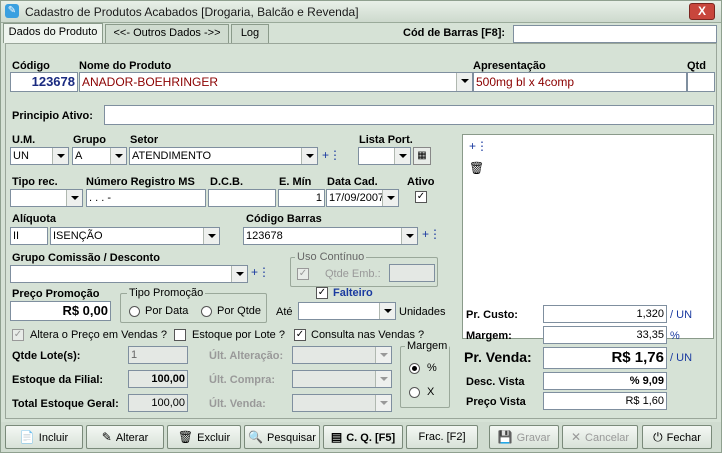  What do you see at coordinates (134, 311) in the screenshot?
I see `por-data-radio` at bounding box center [134, 311].